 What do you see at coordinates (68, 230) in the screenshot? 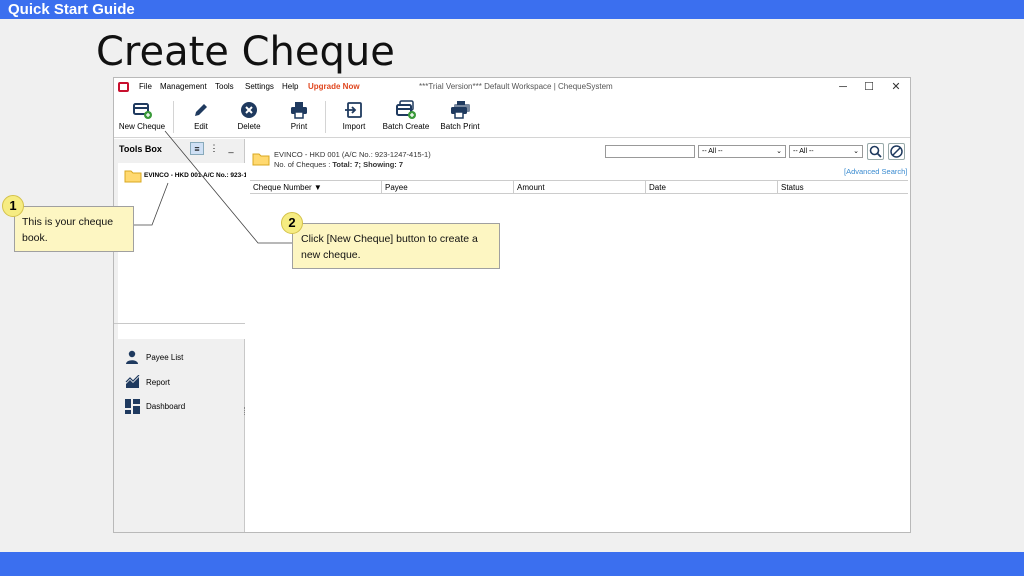
I see `callout-text: This is your cheque book.` at bounding box center [68, 230].